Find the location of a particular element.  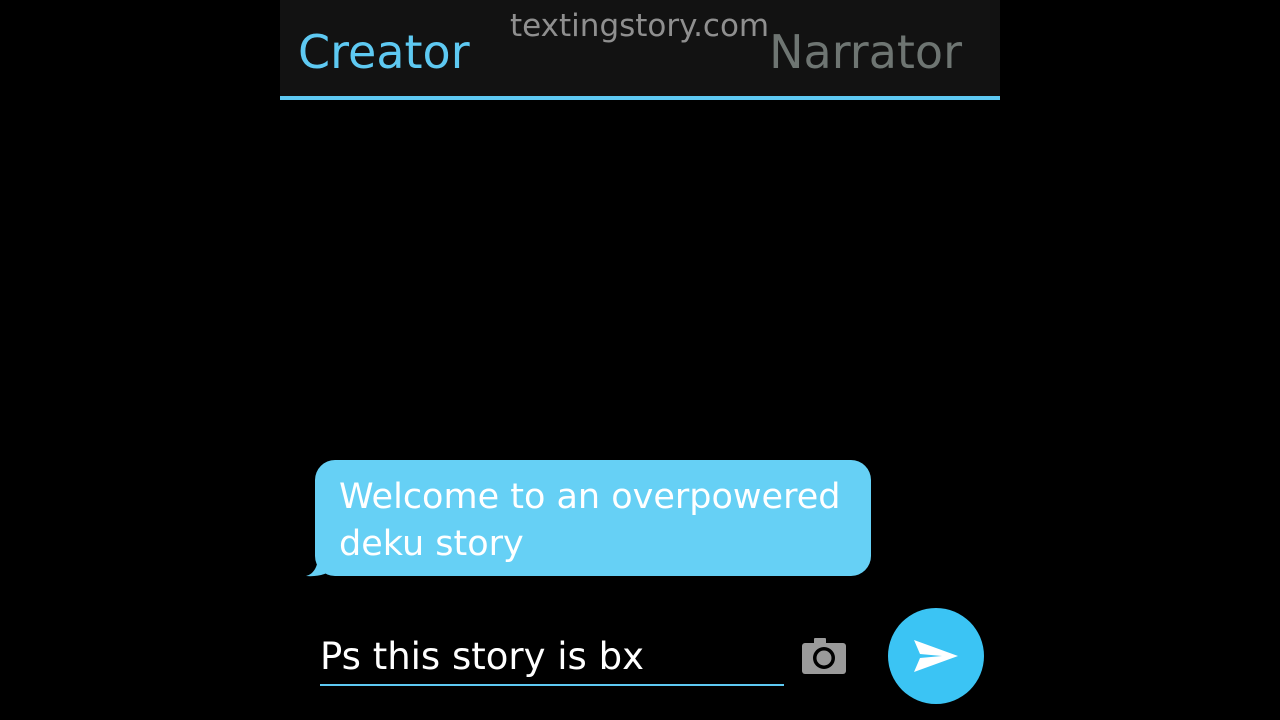

header-bar: Creator textingstory.com Narrator is located at coordinates (640, 48).